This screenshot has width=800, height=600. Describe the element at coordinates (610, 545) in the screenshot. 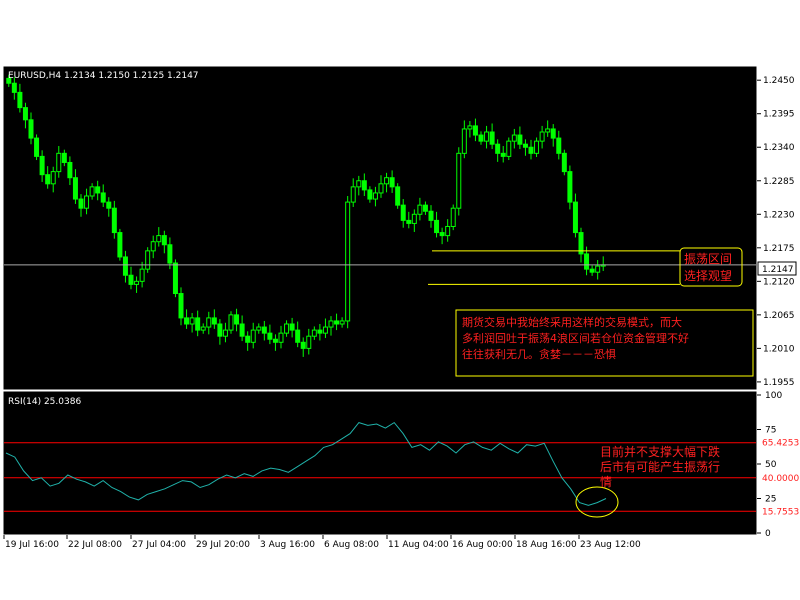

I see `time-tick-label: 23 Aug 12:00` at that location.